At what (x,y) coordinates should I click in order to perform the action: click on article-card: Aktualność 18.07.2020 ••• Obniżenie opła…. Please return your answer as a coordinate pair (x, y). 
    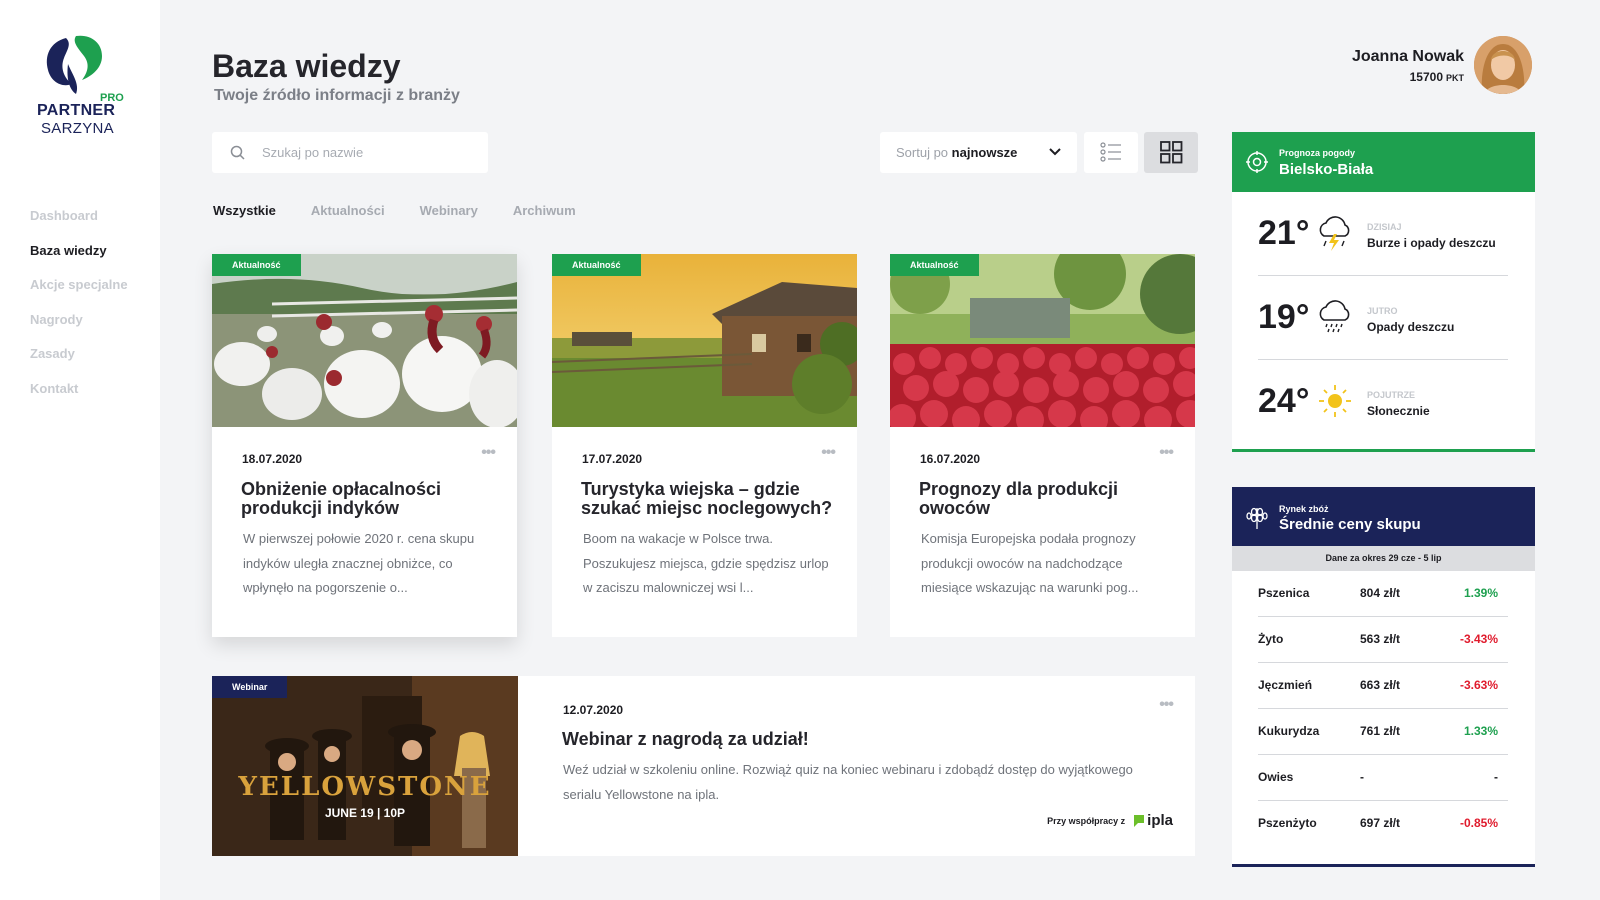
    Looking at the image, I should click on (364, 445).